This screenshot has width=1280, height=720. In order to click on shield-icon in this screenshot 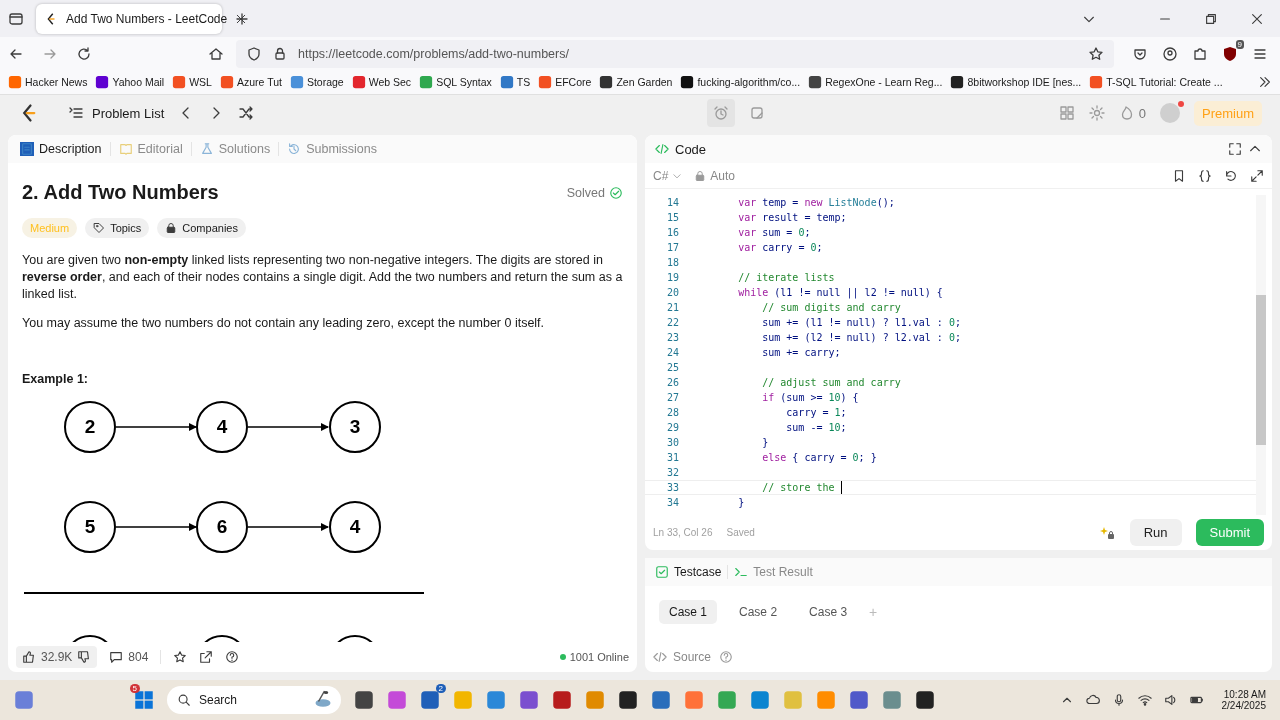, I will do `click(254, 53)`.